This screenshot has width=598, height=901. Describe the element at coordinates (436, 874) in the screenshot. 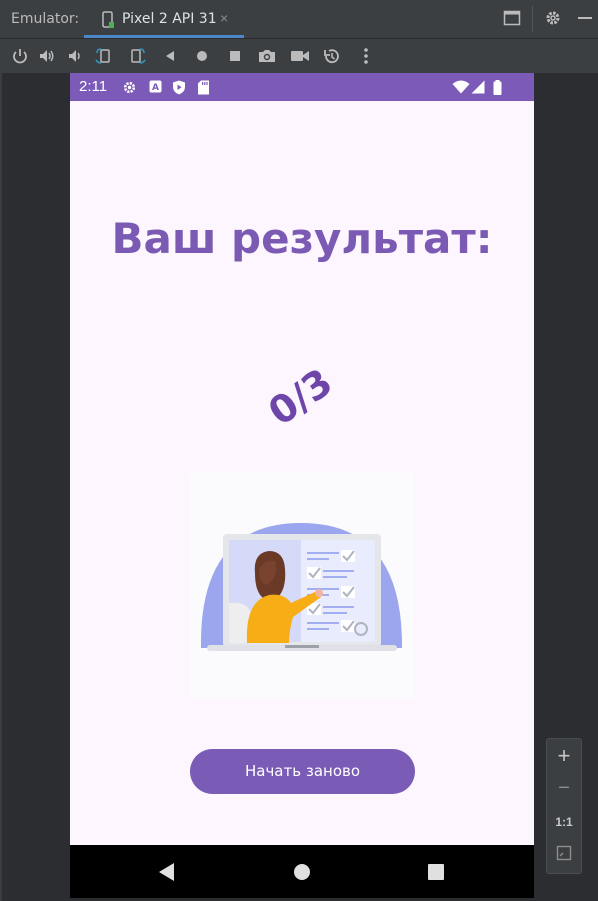

I see `nav-overview-icon` at that location.